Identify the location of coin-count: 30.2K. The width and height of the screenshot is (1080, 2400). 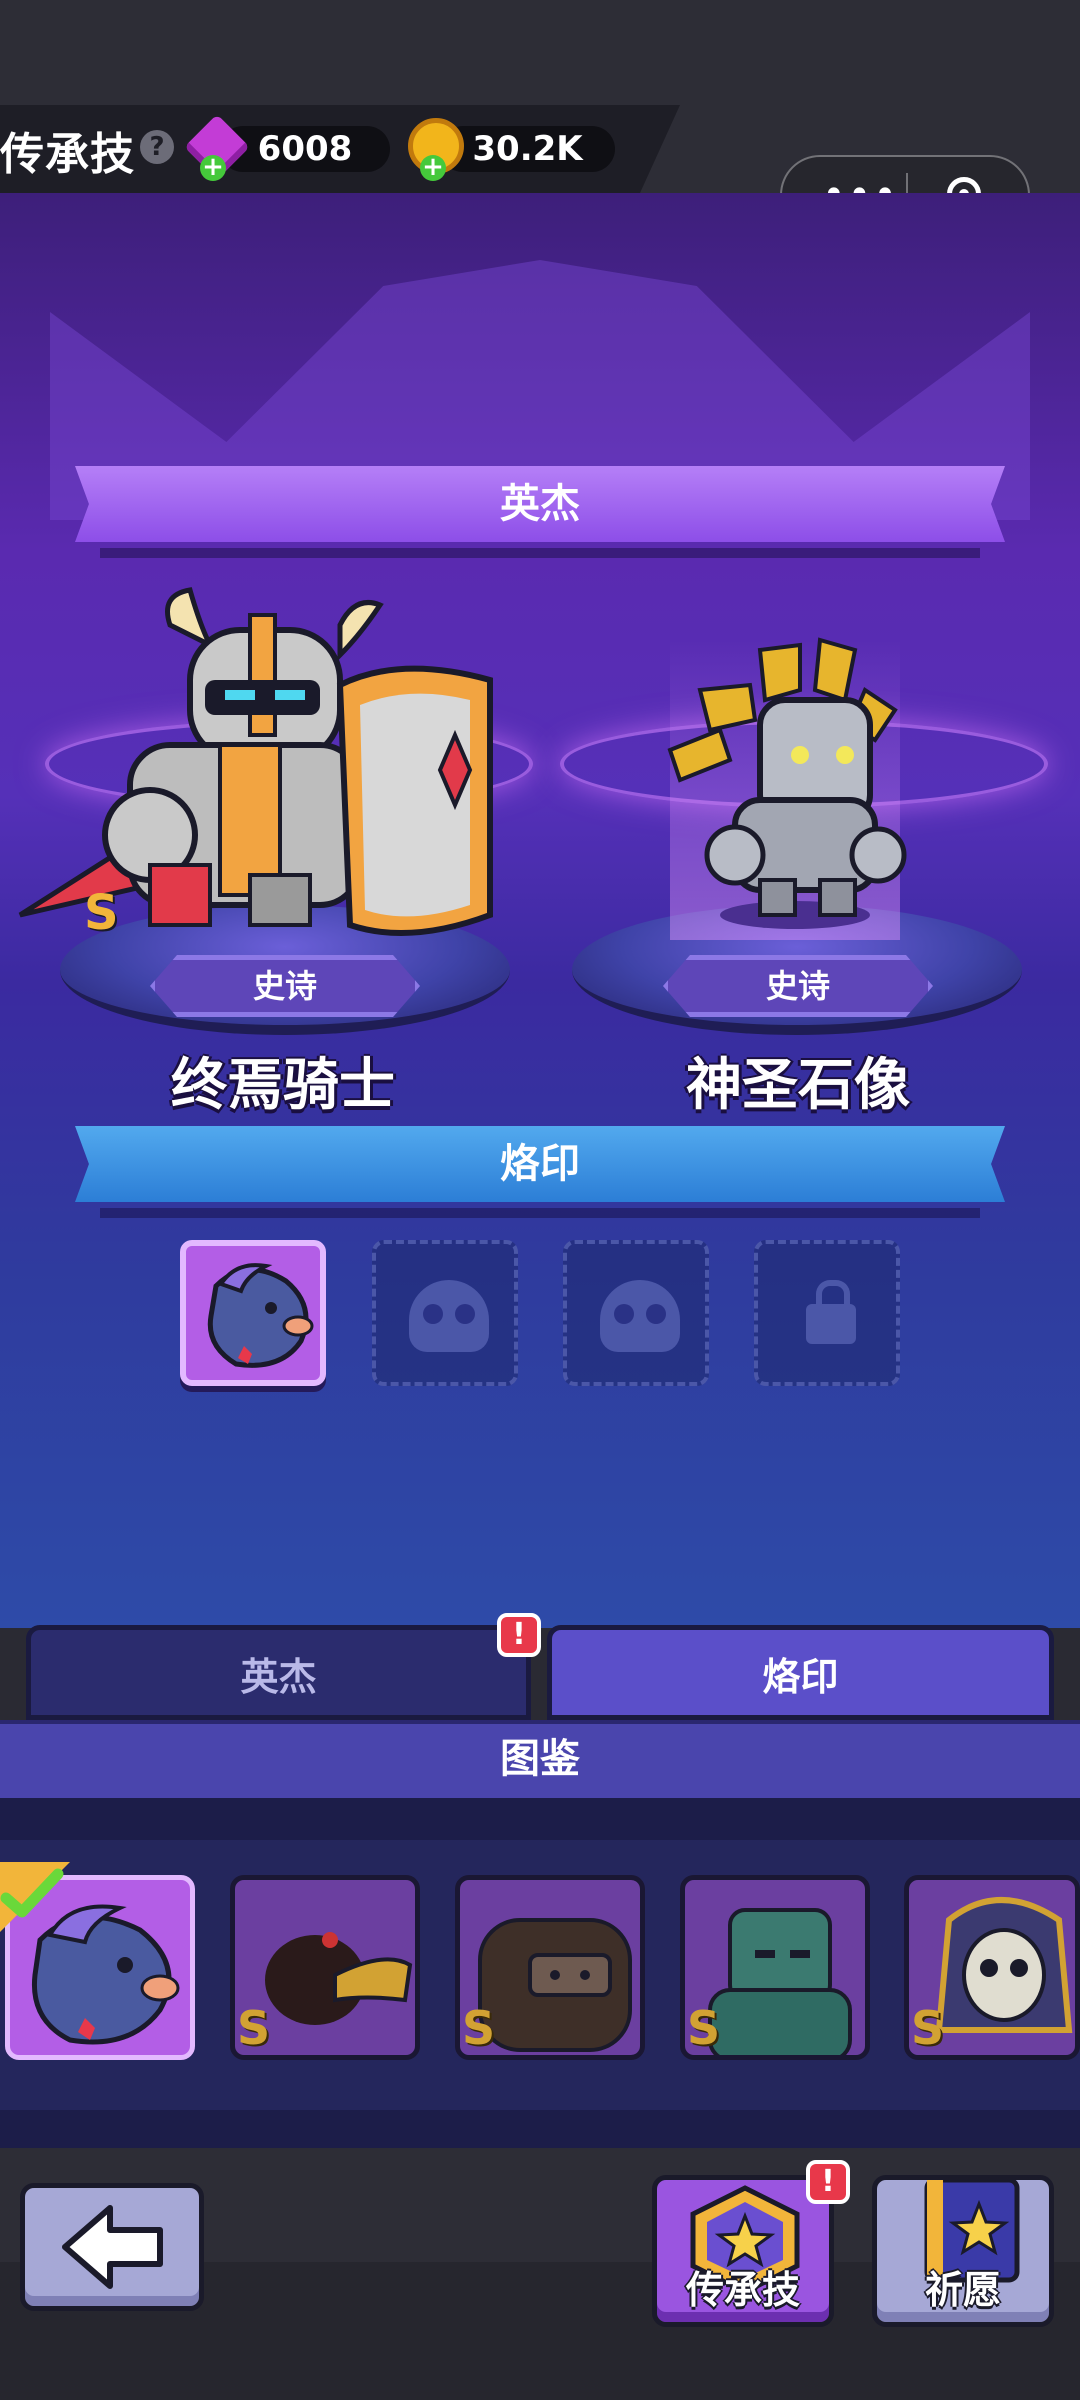
(527, 149).